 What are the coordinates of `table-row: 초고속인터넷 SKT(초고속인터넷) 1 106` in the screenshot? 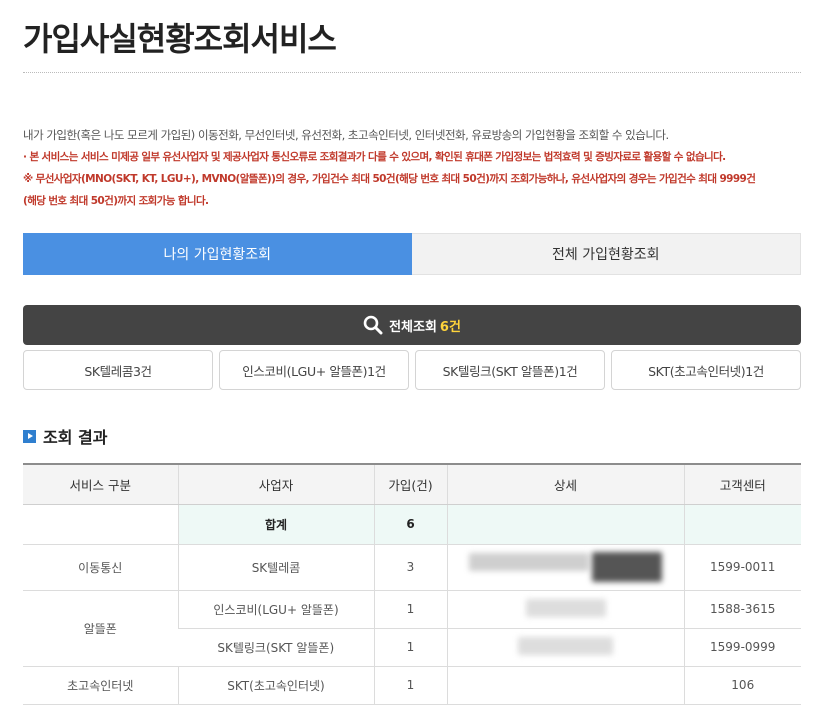 It's located at (412, 685).